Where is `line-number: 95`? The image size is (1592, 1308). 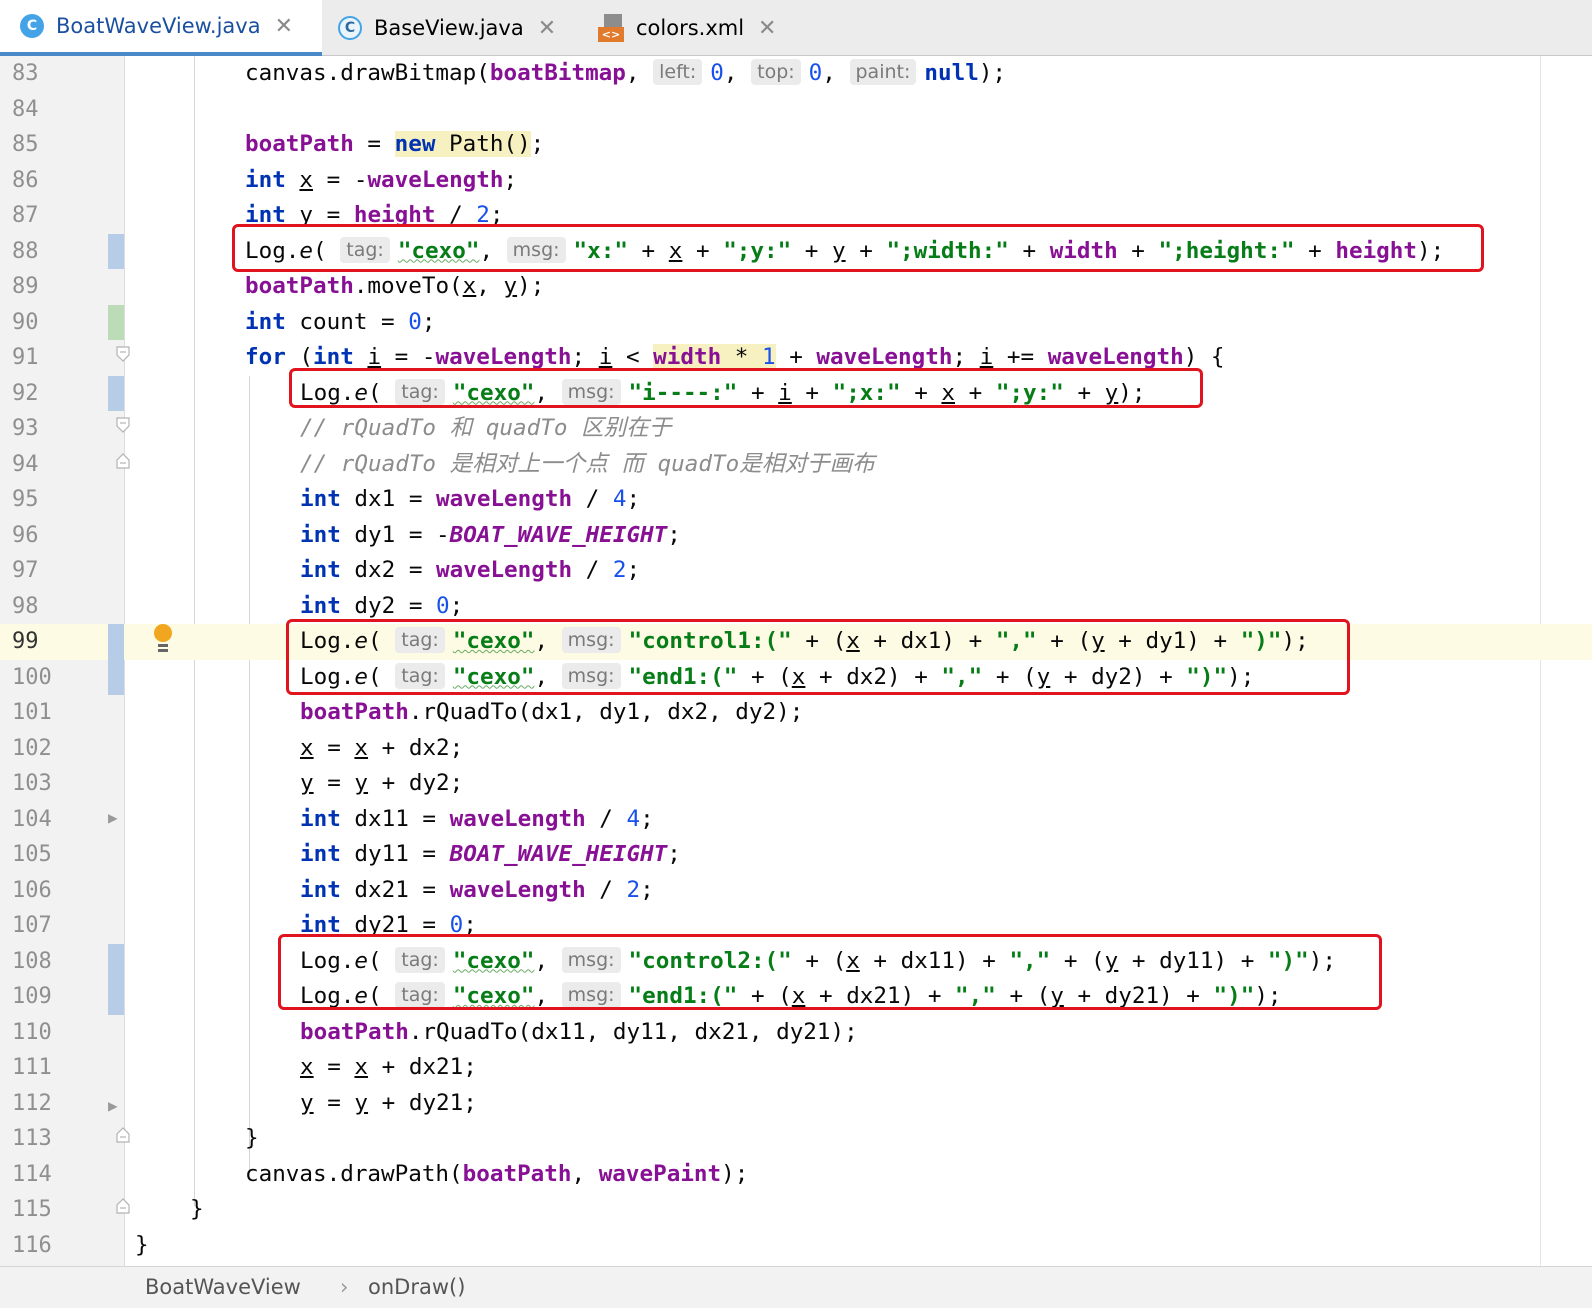
line-number: 95 is located at coordinates (25, 499).